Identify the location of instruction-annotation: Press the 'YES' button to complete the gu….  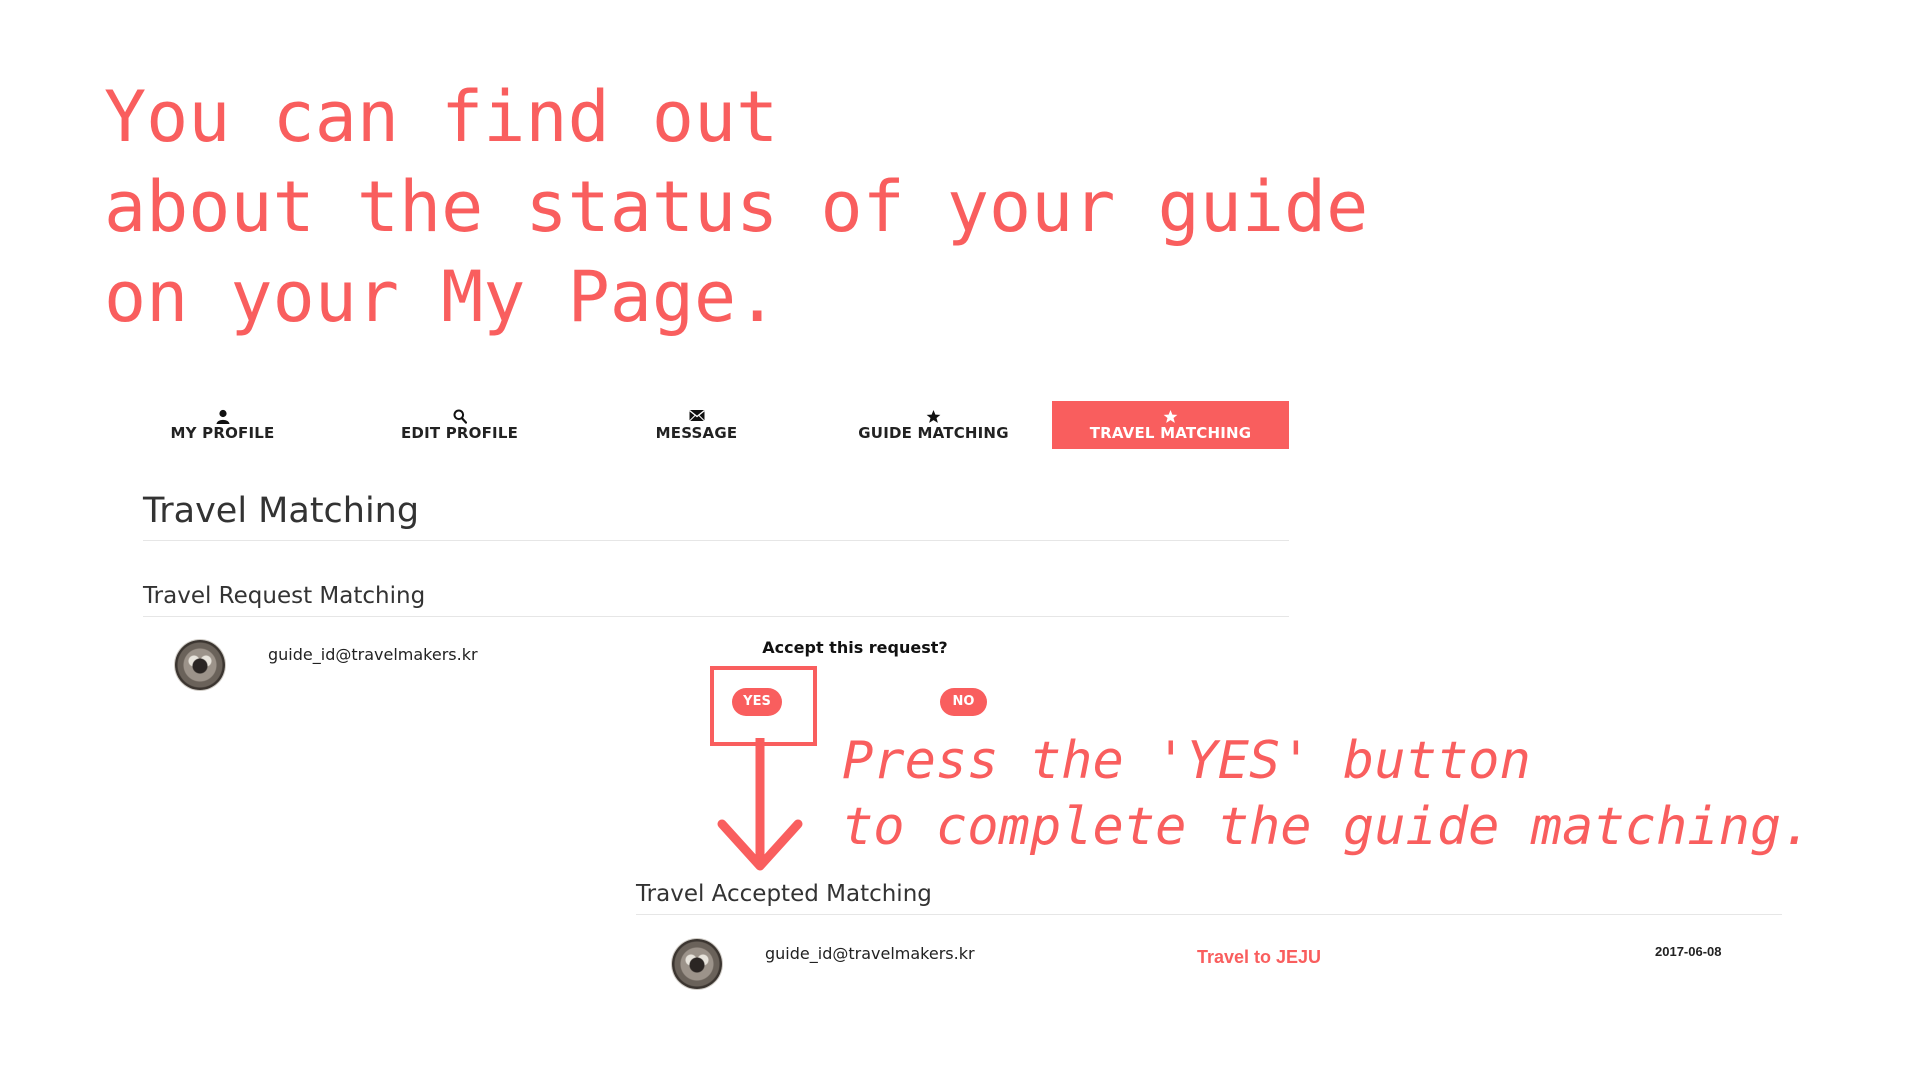
(1327, 794).